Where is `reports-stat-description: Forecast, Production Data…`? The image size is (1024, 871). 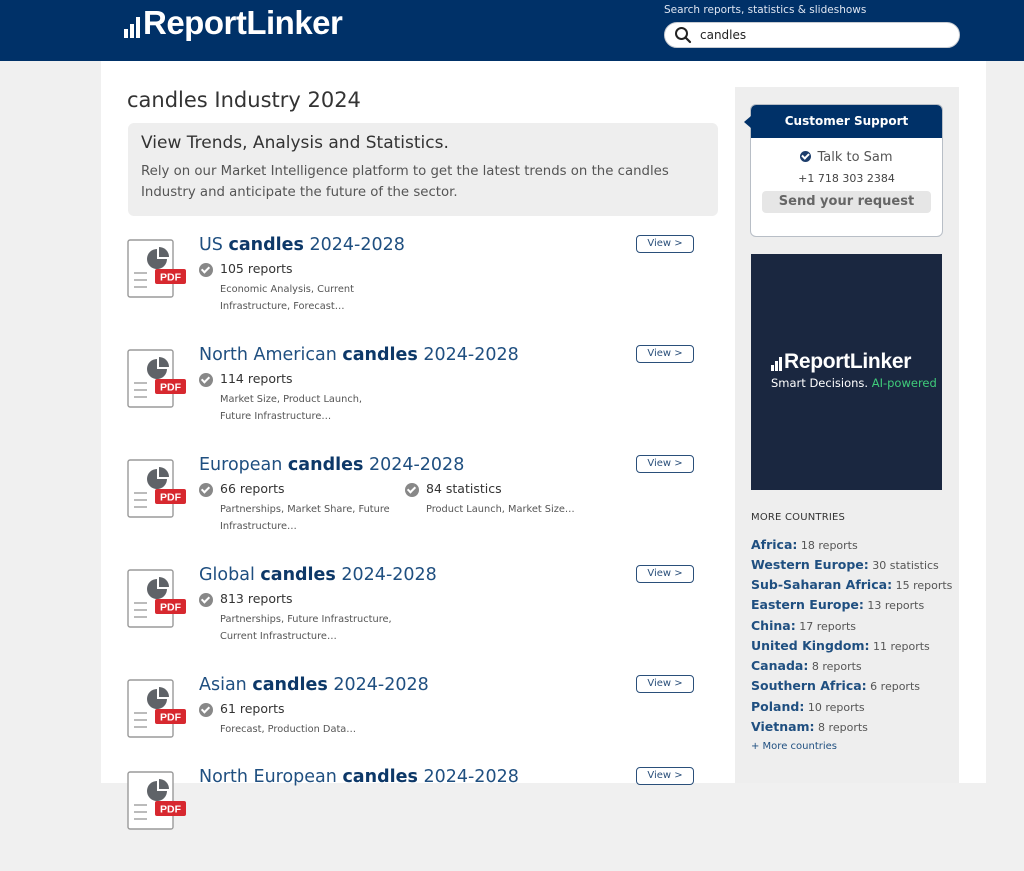
reports-stat-description: Forecast, Production Data… is located at coordinates (288, 729).